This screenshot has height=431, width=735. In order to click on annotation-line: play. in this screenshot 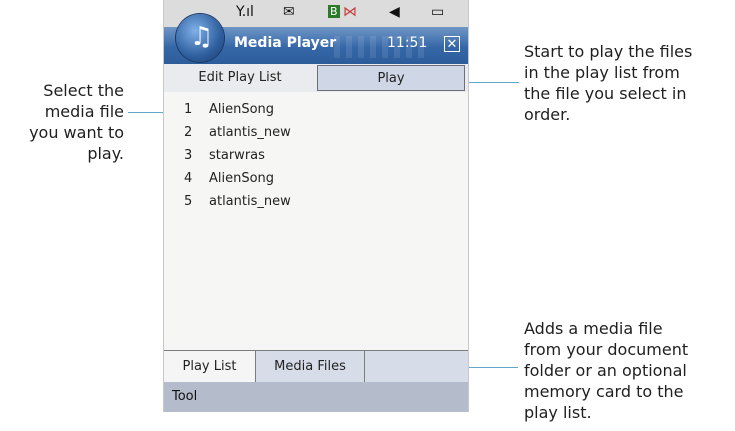, I will do `click(105, 153)`.